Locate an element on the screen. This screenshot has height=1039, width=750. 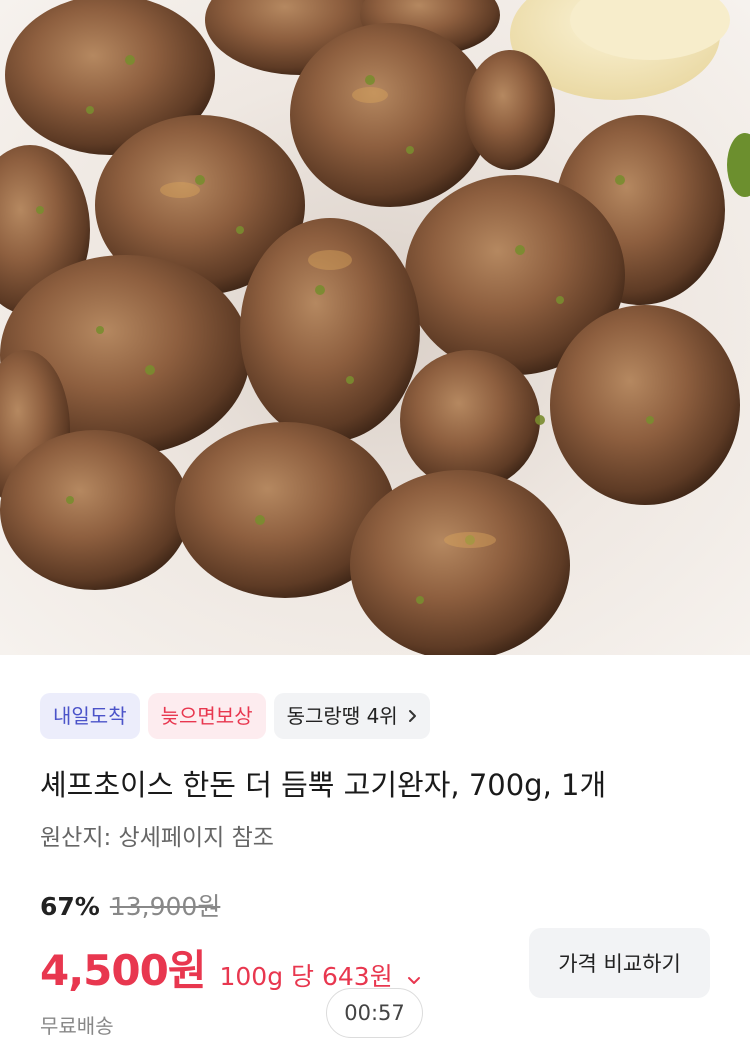
product-title: 셰프초이스 한돈 더 듬뿍 고기완자, 700g, 1개 is located at coordinates (323, 785).